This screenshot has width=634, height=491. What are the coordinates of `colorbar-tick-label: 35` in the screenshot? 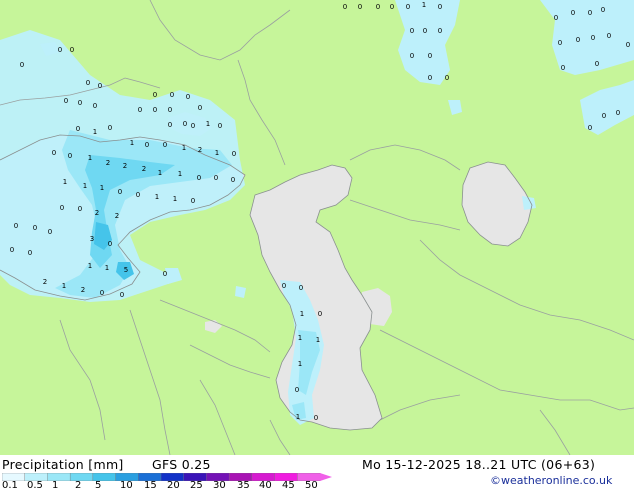 It's located at (243, 485).